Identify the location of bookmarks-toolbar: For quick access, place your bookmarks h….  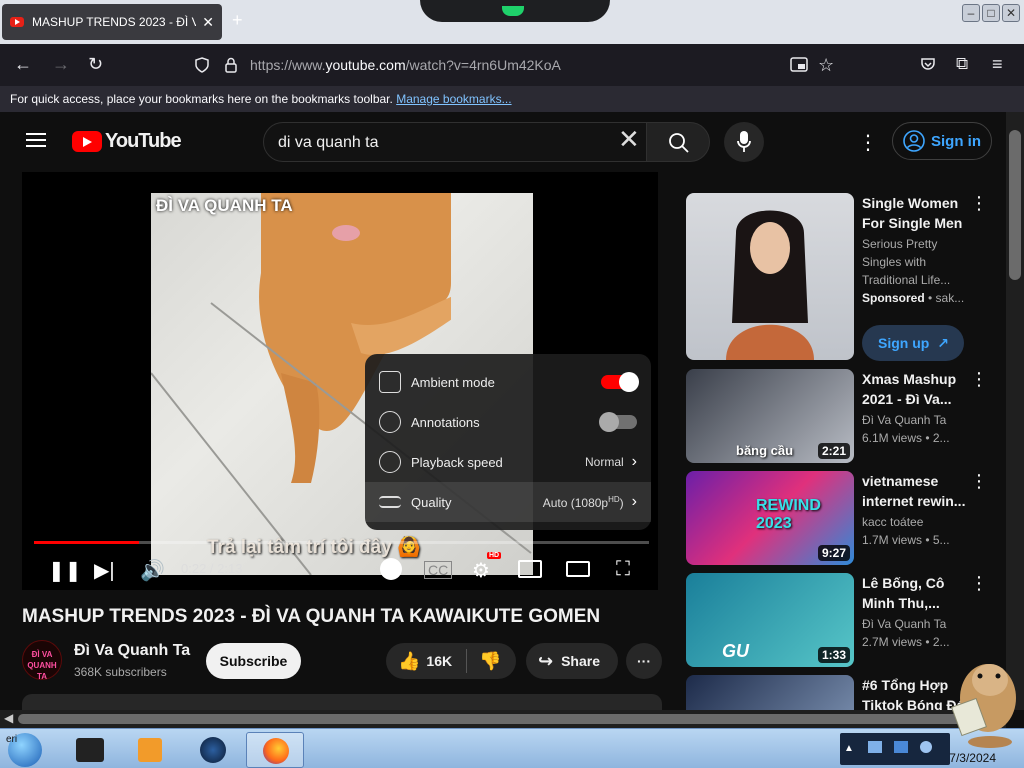
(512, 99).